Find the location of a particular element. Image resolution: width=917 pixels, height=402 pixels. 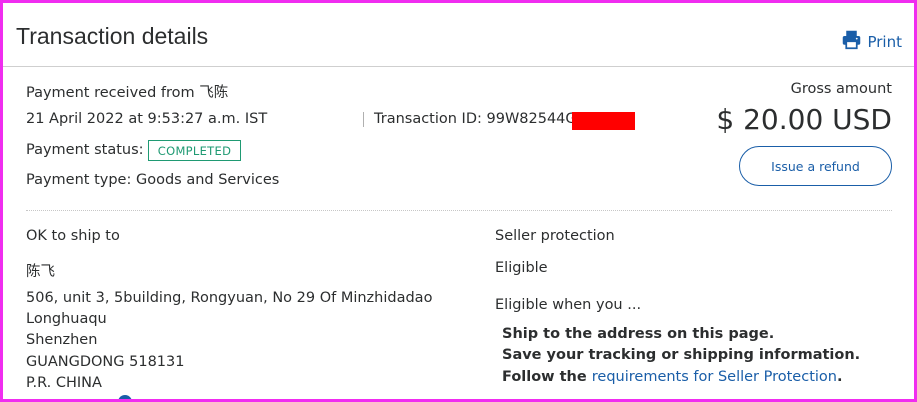

vertical-divider is located at coordinates (363, 119).